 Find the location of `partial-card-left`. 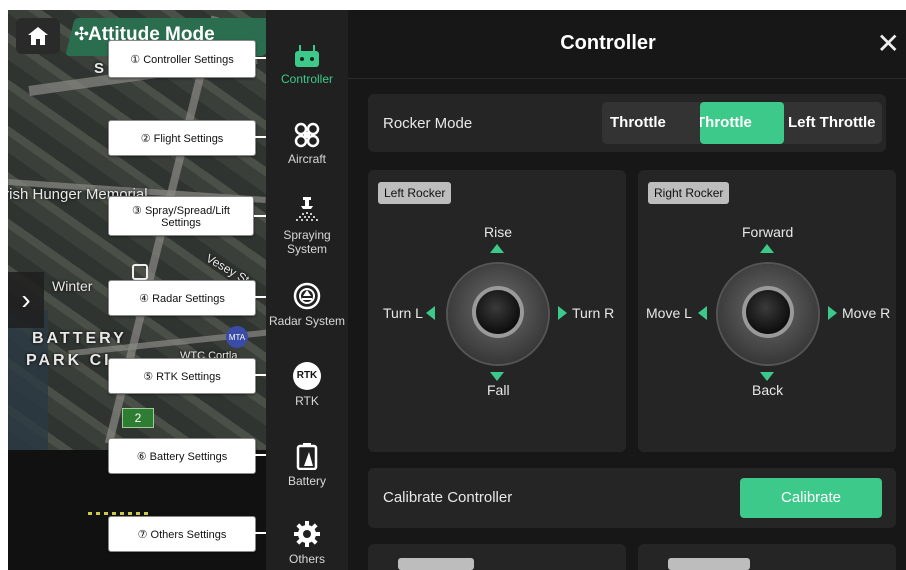

partial-card-left is located at coordinates (497, 557).